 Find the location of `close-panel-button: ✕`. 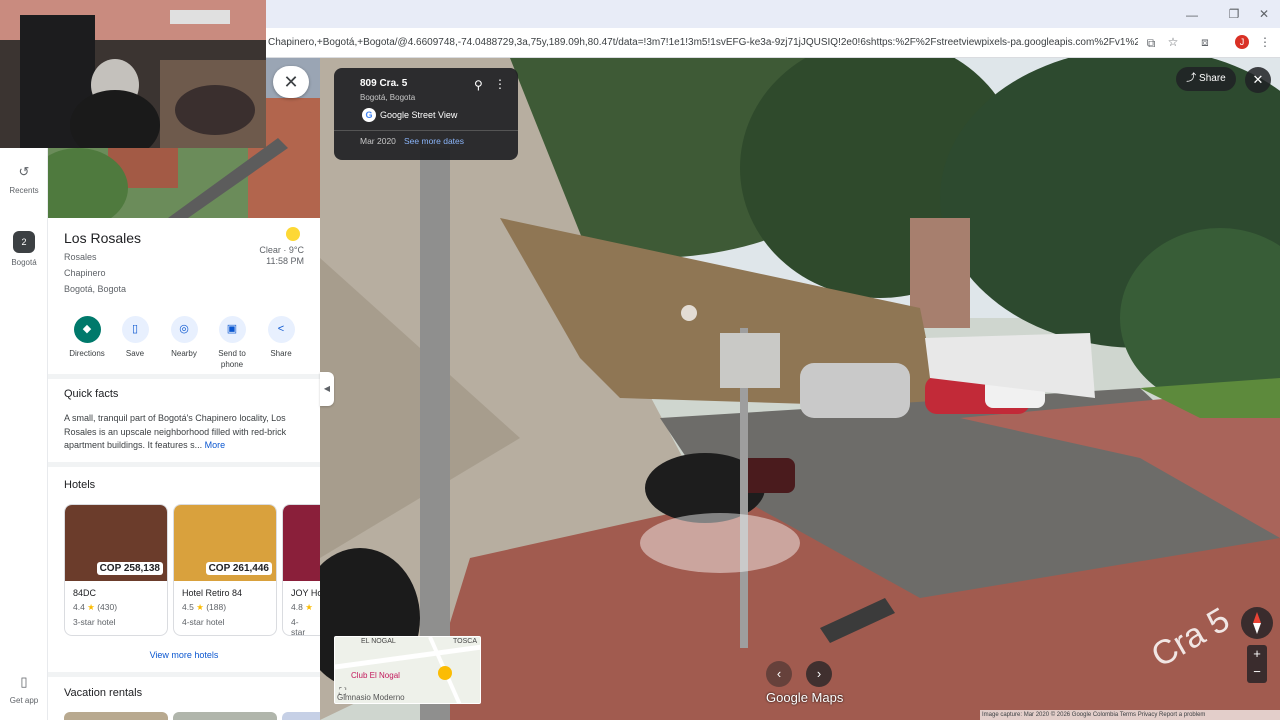

close-panel-button: ✕ is located at coordinates (291, 82).